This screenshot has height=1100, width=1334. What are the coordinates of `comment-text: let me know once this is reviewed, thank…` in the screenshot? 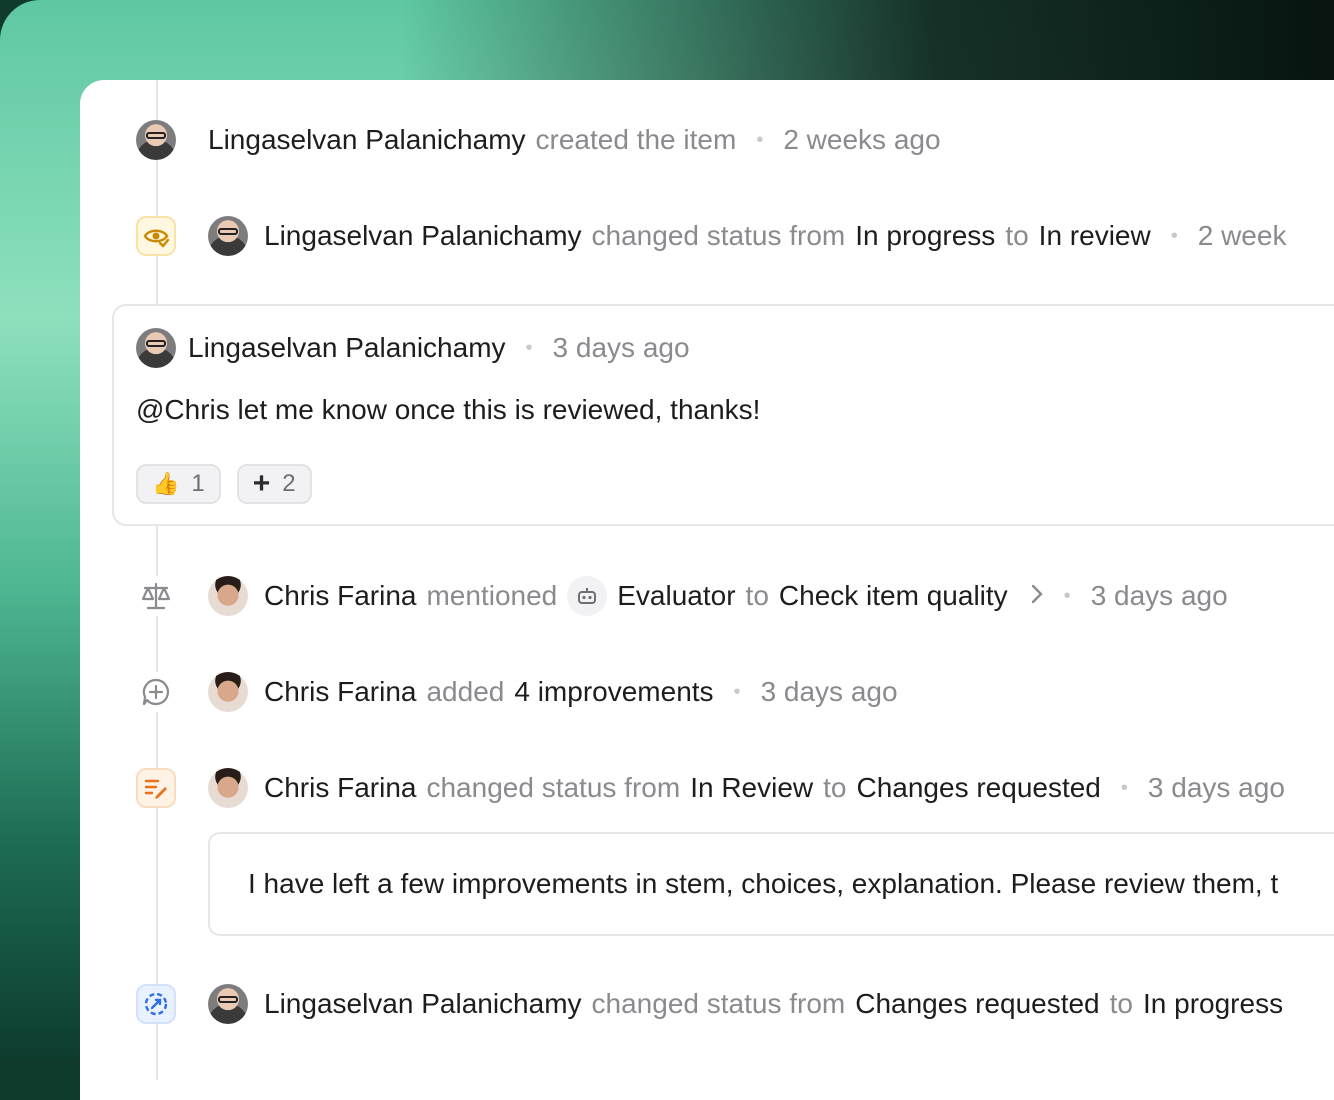 It's located at (495, 409).